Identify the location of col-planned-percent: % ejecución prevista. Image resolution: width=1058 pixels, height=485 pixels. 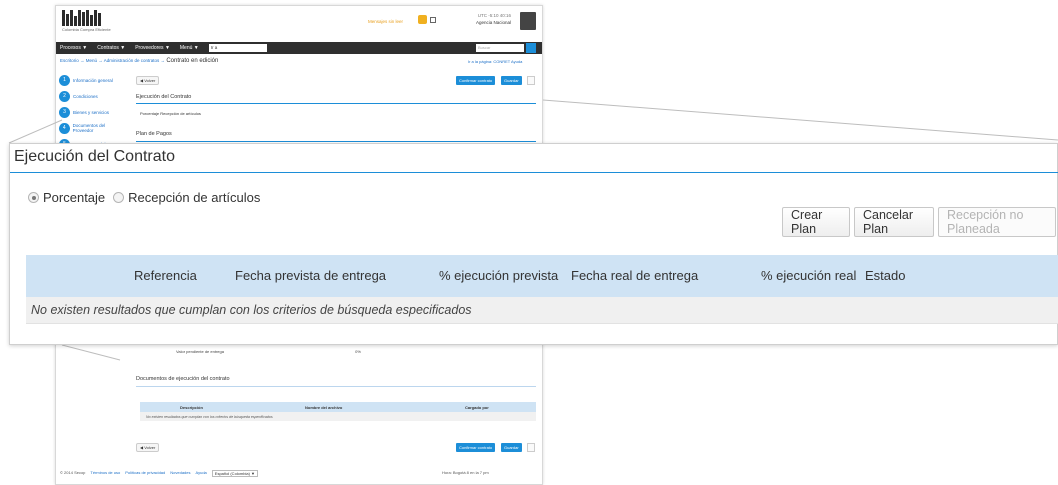
(498, 275).